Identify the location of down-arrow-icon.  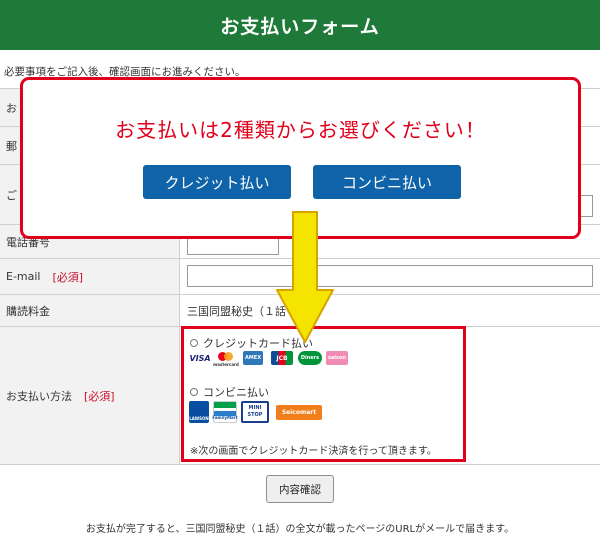
(305, 277).